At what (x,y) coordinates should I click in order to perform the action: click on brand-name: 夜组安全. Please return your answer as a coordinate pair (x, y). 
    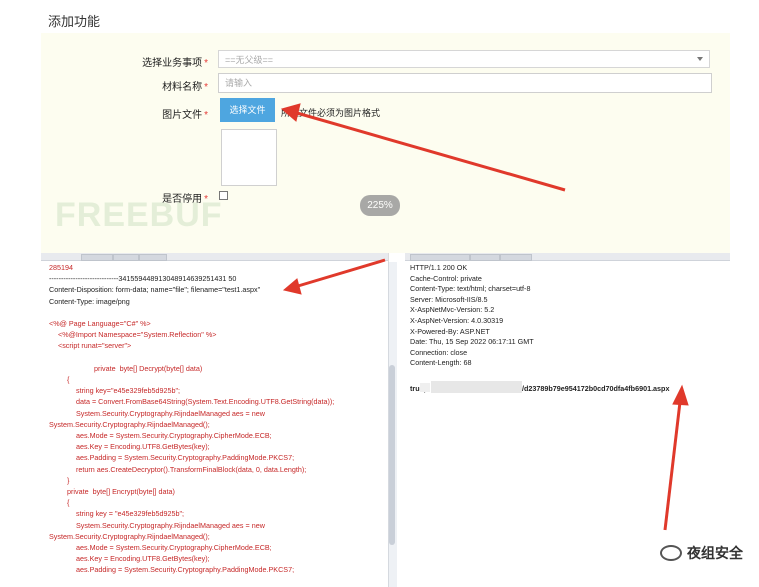
    Looking at the image, I should click on (715, 553).